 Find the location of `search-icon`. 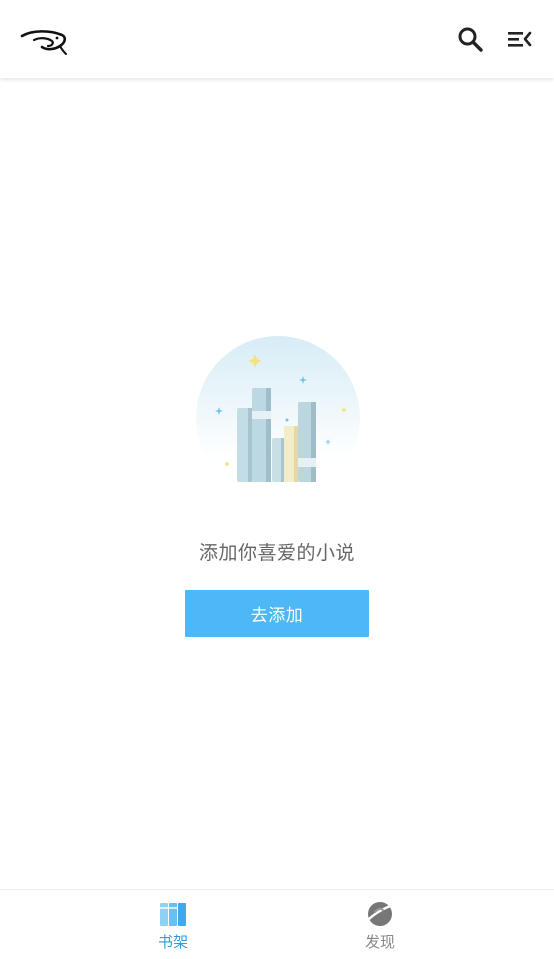

search-icon is located at coordinates (470, 41).